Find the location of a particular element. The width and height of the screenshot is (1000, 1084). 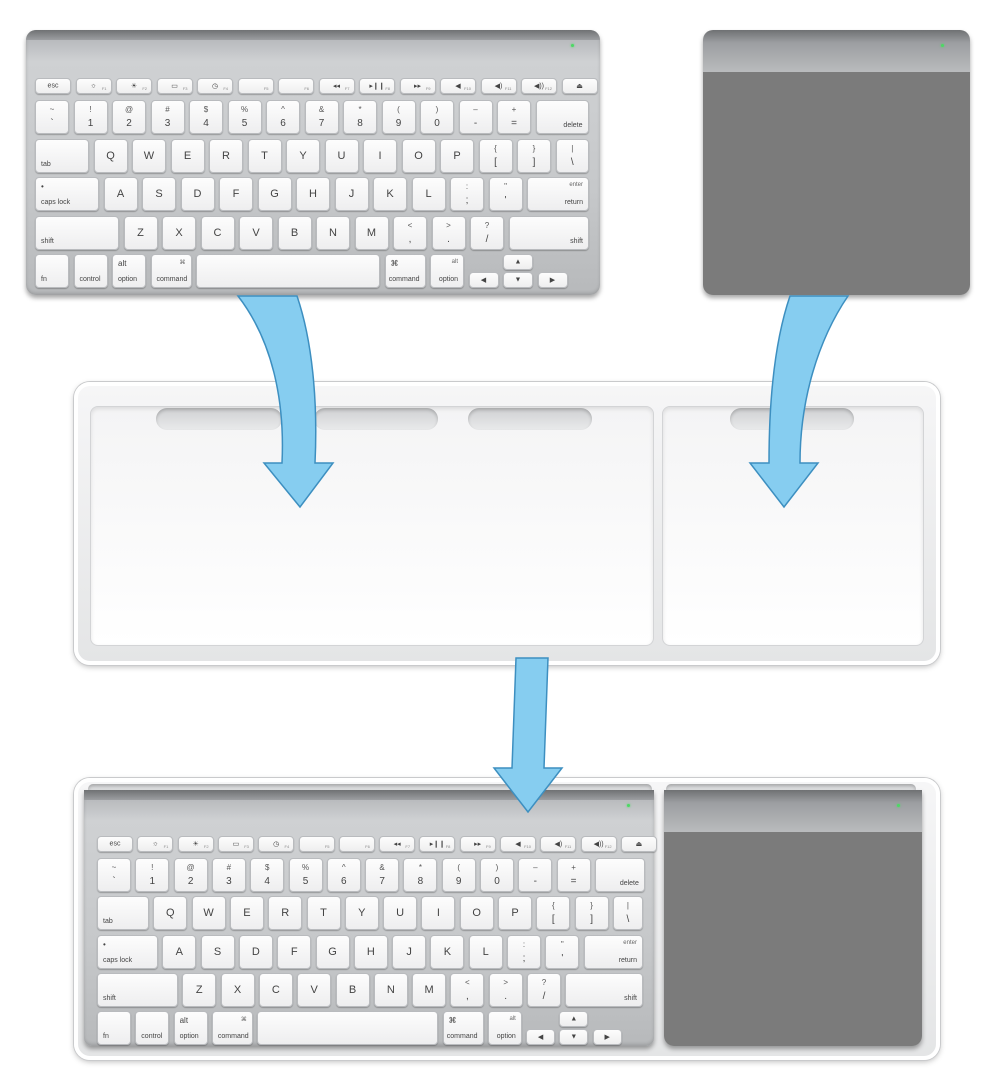

assembly-arrow is located at coordinates (528, 735).